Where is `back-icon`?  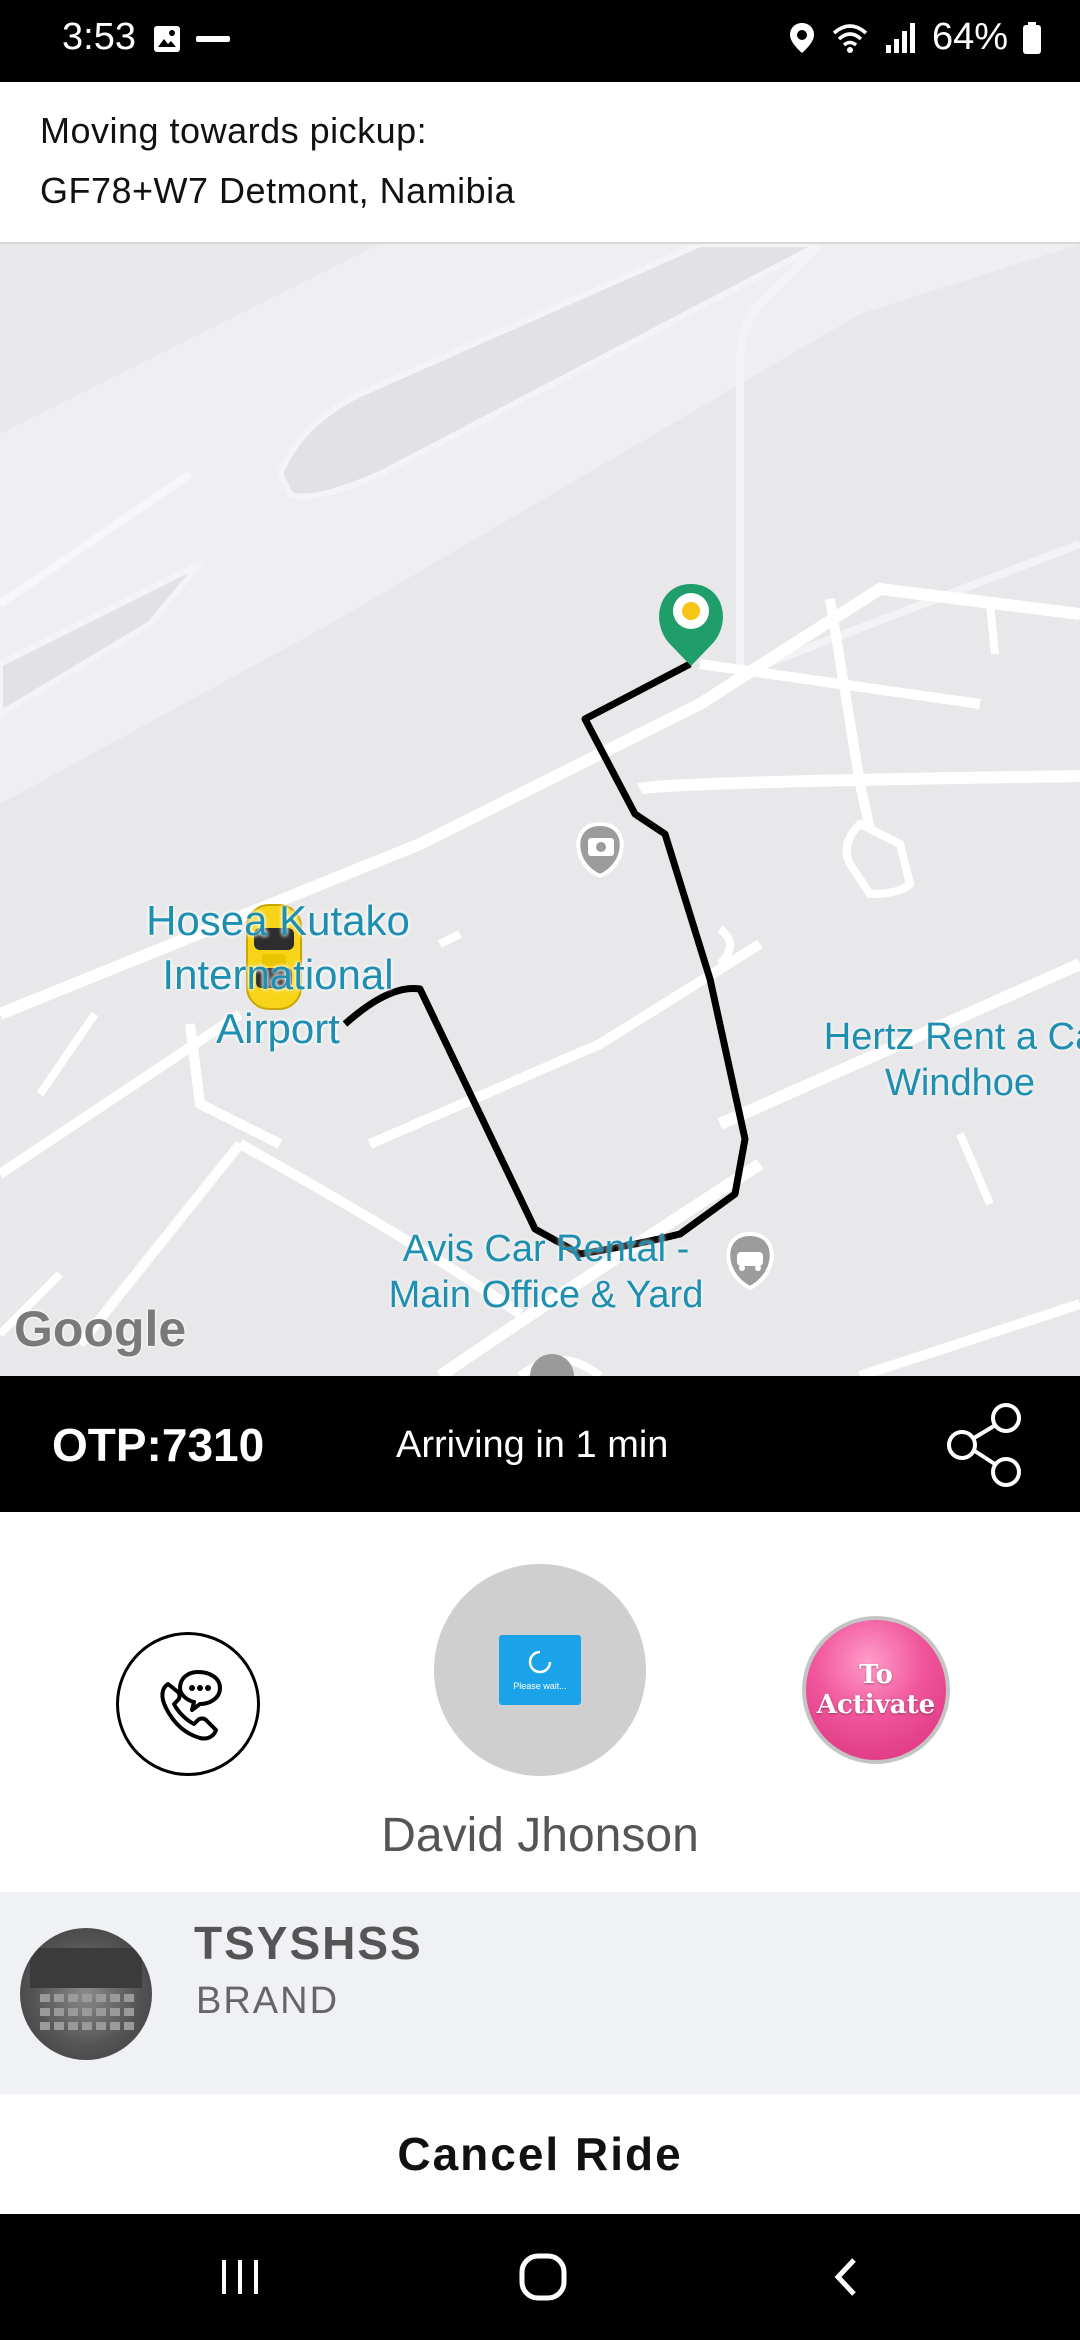
back-icon is located at coordinates (846, 2277).